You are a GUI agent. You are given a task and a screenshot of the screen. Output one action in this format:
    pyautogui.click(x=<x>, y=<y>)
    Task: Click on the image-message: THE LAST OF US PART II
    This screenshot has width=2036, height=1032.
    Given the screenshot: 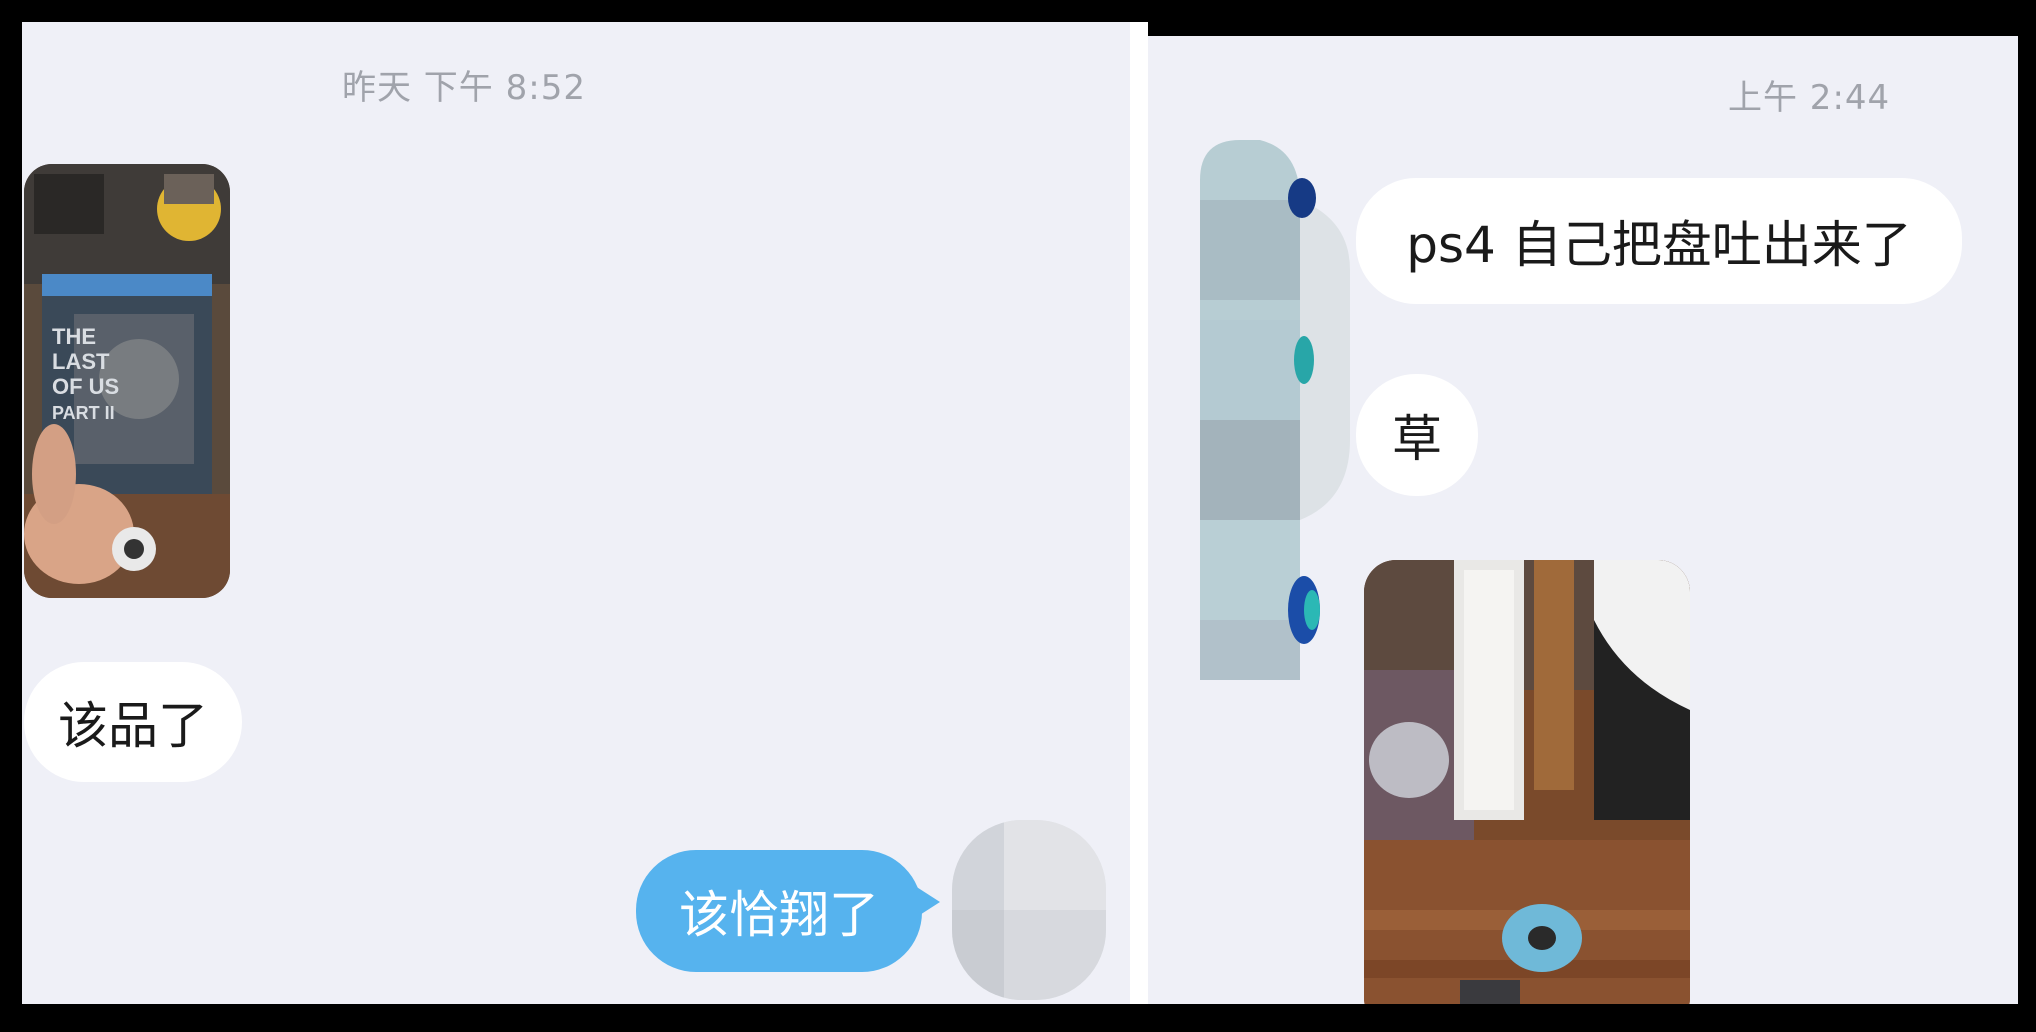 What is the action you would take?
    pyautogui.click(x=127, y=381)
    